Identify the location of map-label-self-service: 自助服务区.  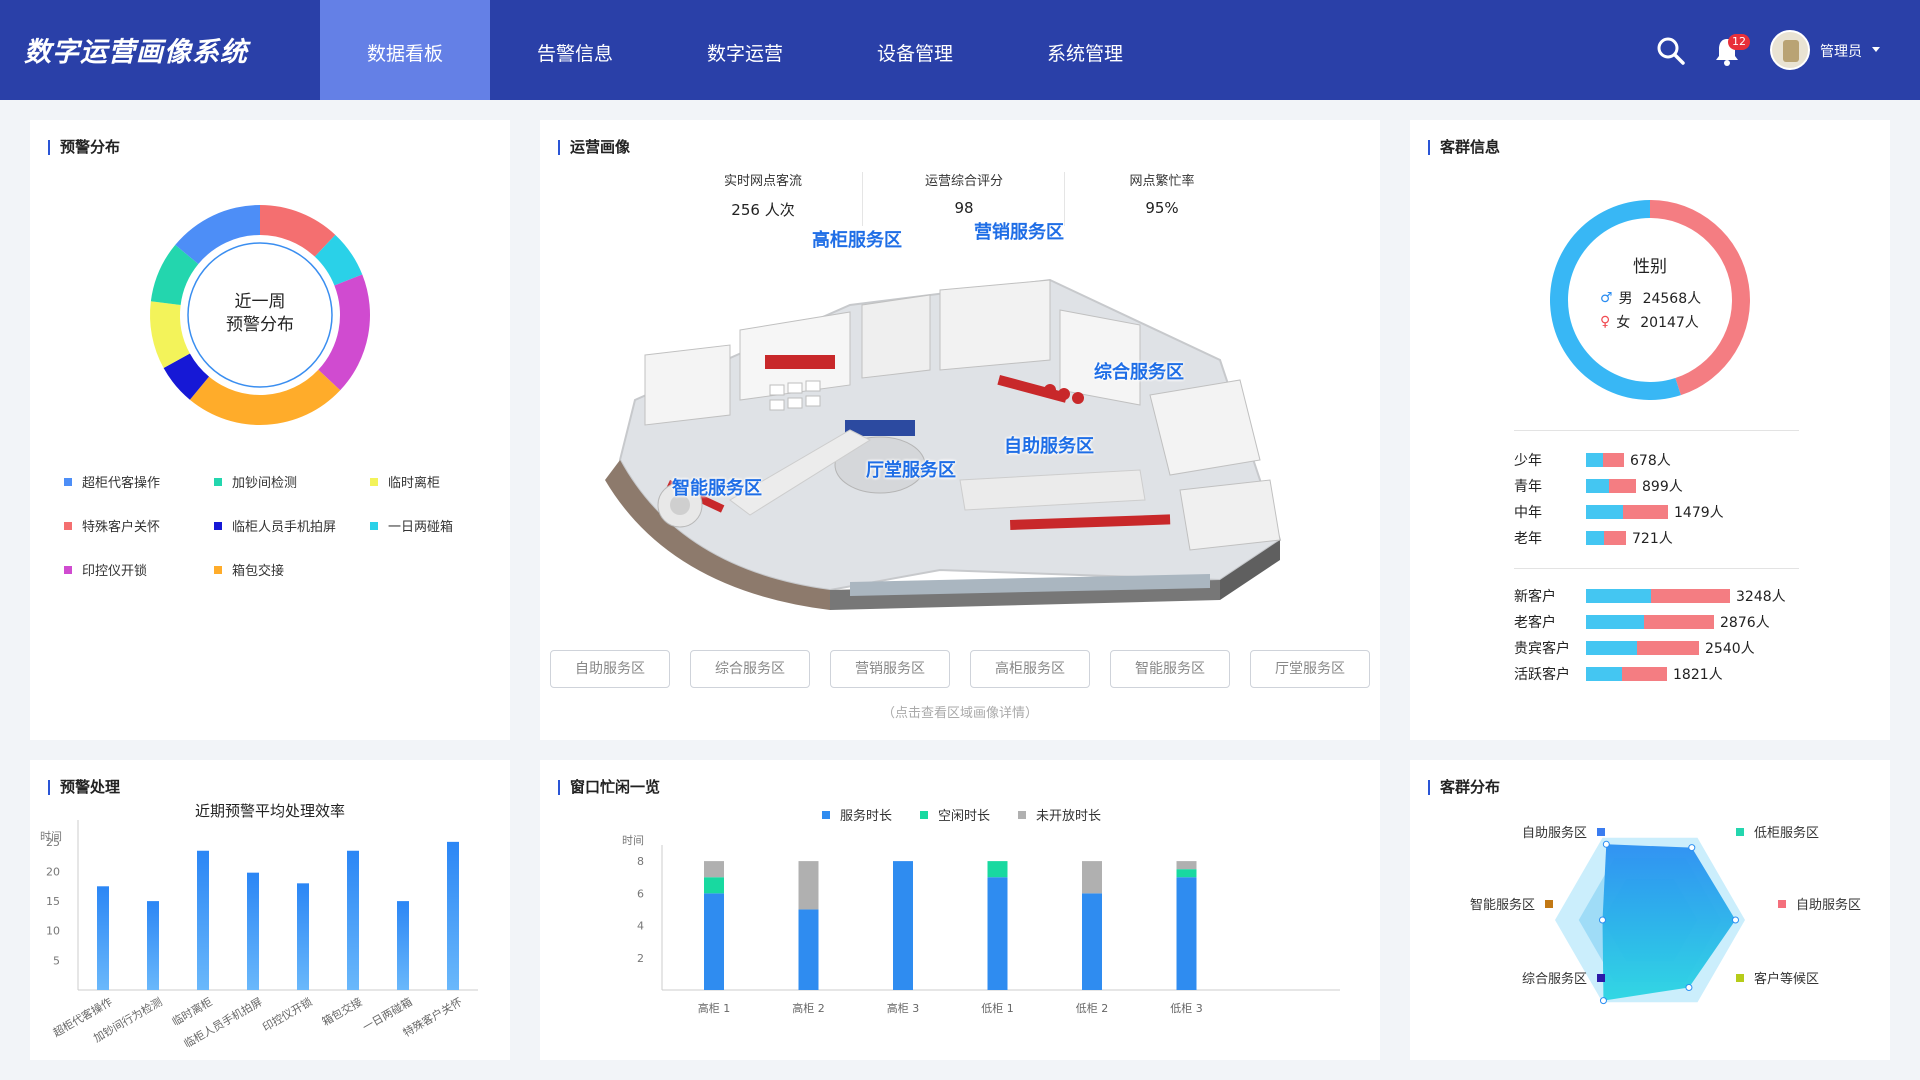
(1049, 445).